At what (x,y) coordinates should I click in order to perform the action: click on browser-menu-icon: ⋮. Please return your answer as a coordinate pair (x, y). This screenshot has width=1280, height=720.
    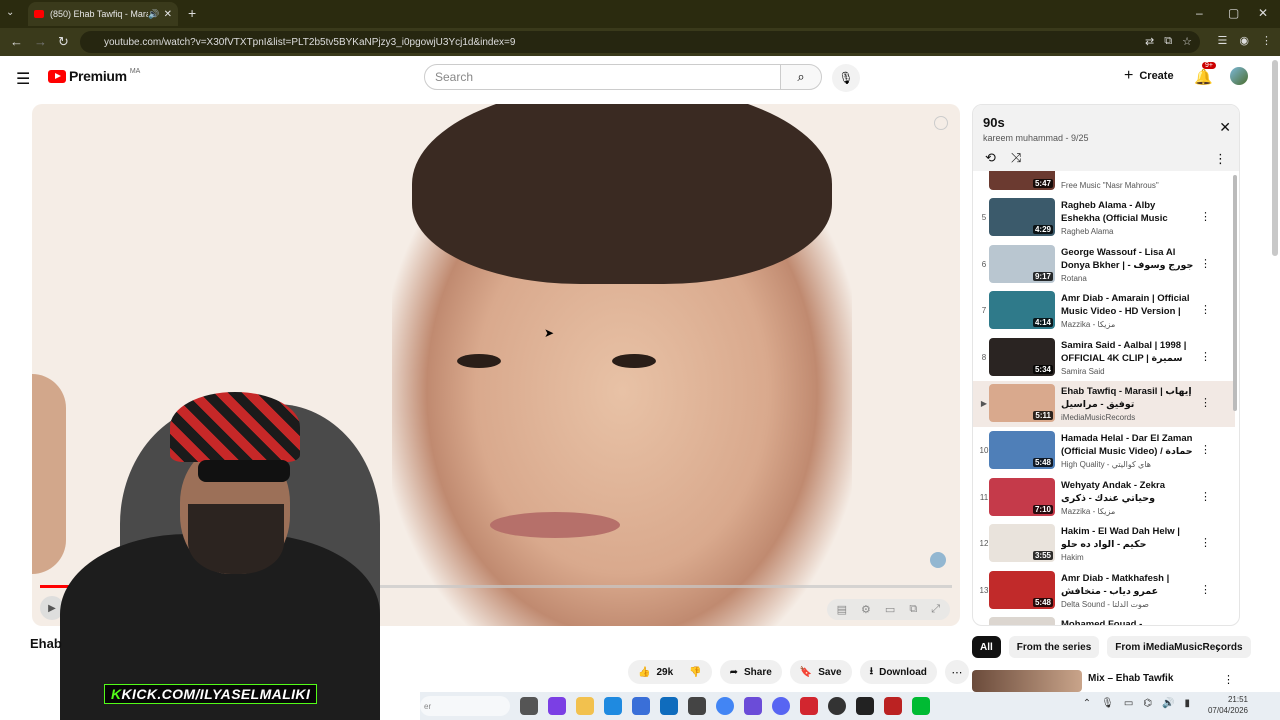
    Looking at the image, I should click on (1266, 40).